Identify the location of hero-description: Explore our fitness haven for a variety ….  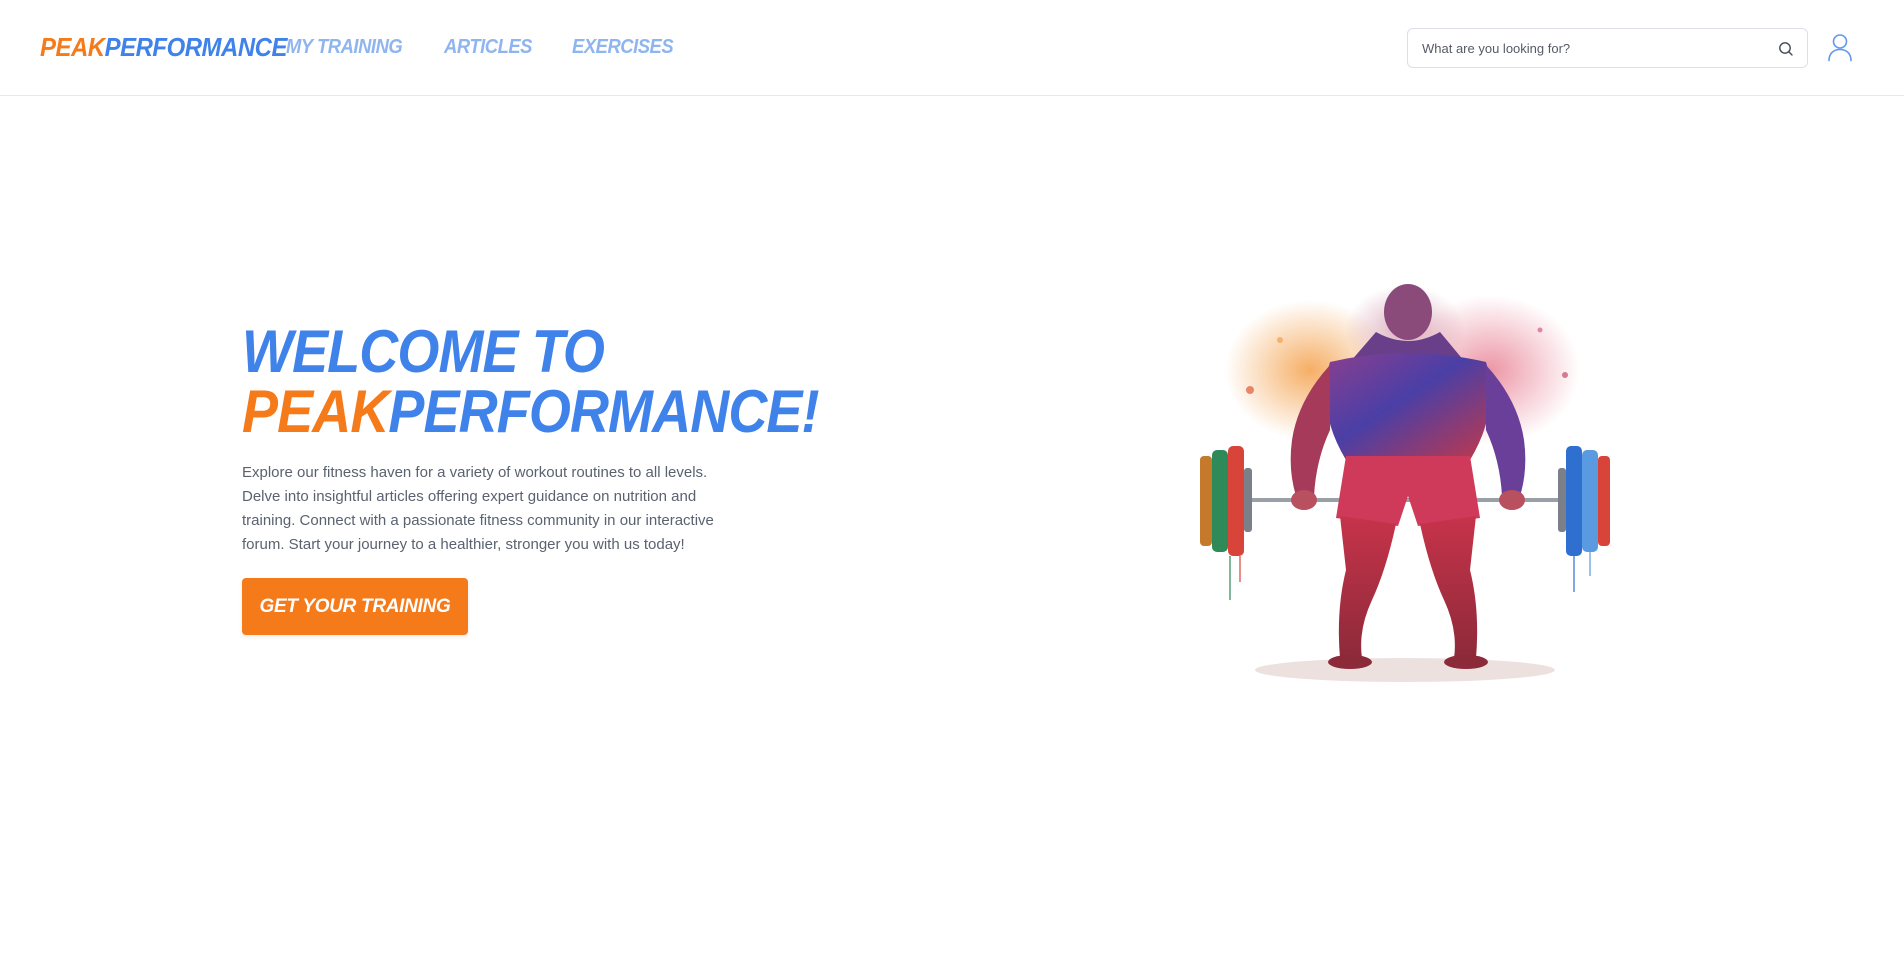
(478, 508).